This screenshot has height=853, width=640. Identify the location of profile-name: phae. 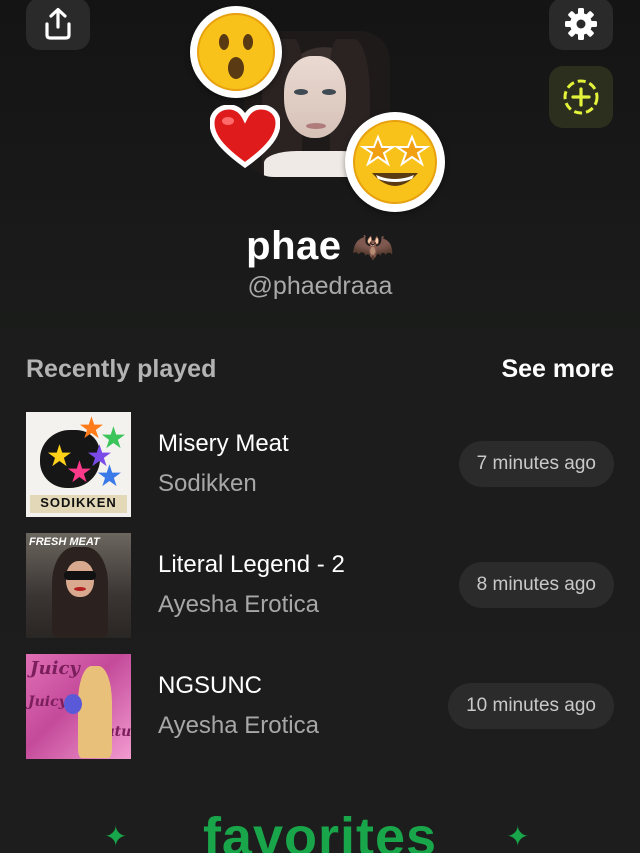
(294, 246).